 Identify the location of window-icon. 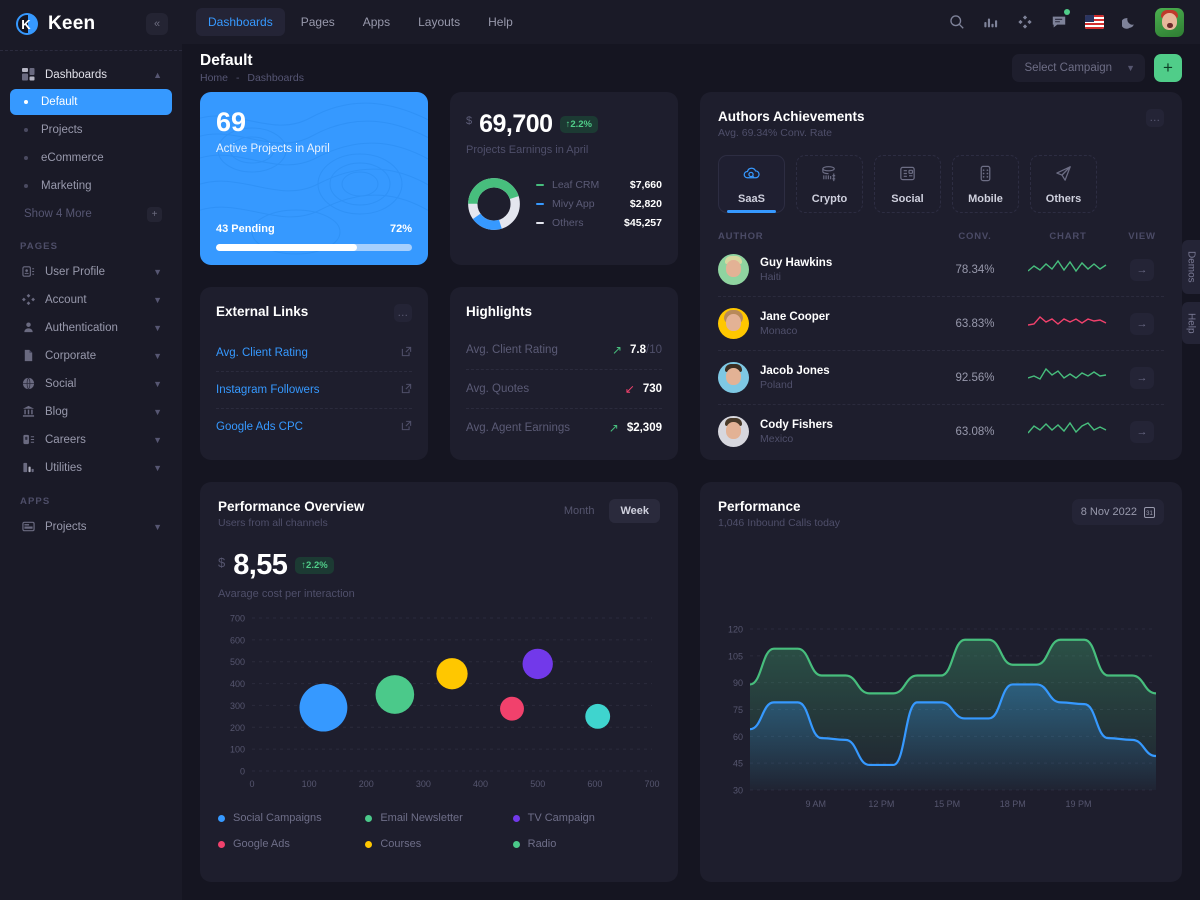
(28, 526).